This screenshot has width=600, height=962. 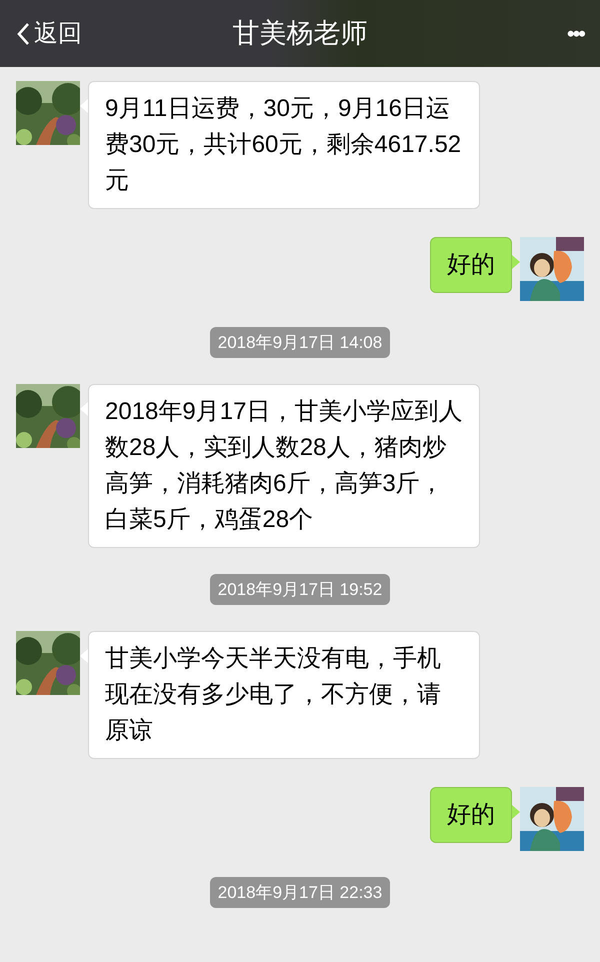 I want to click on timestamp: 2018年9月17日 14:08, so click(x=300, y=342).